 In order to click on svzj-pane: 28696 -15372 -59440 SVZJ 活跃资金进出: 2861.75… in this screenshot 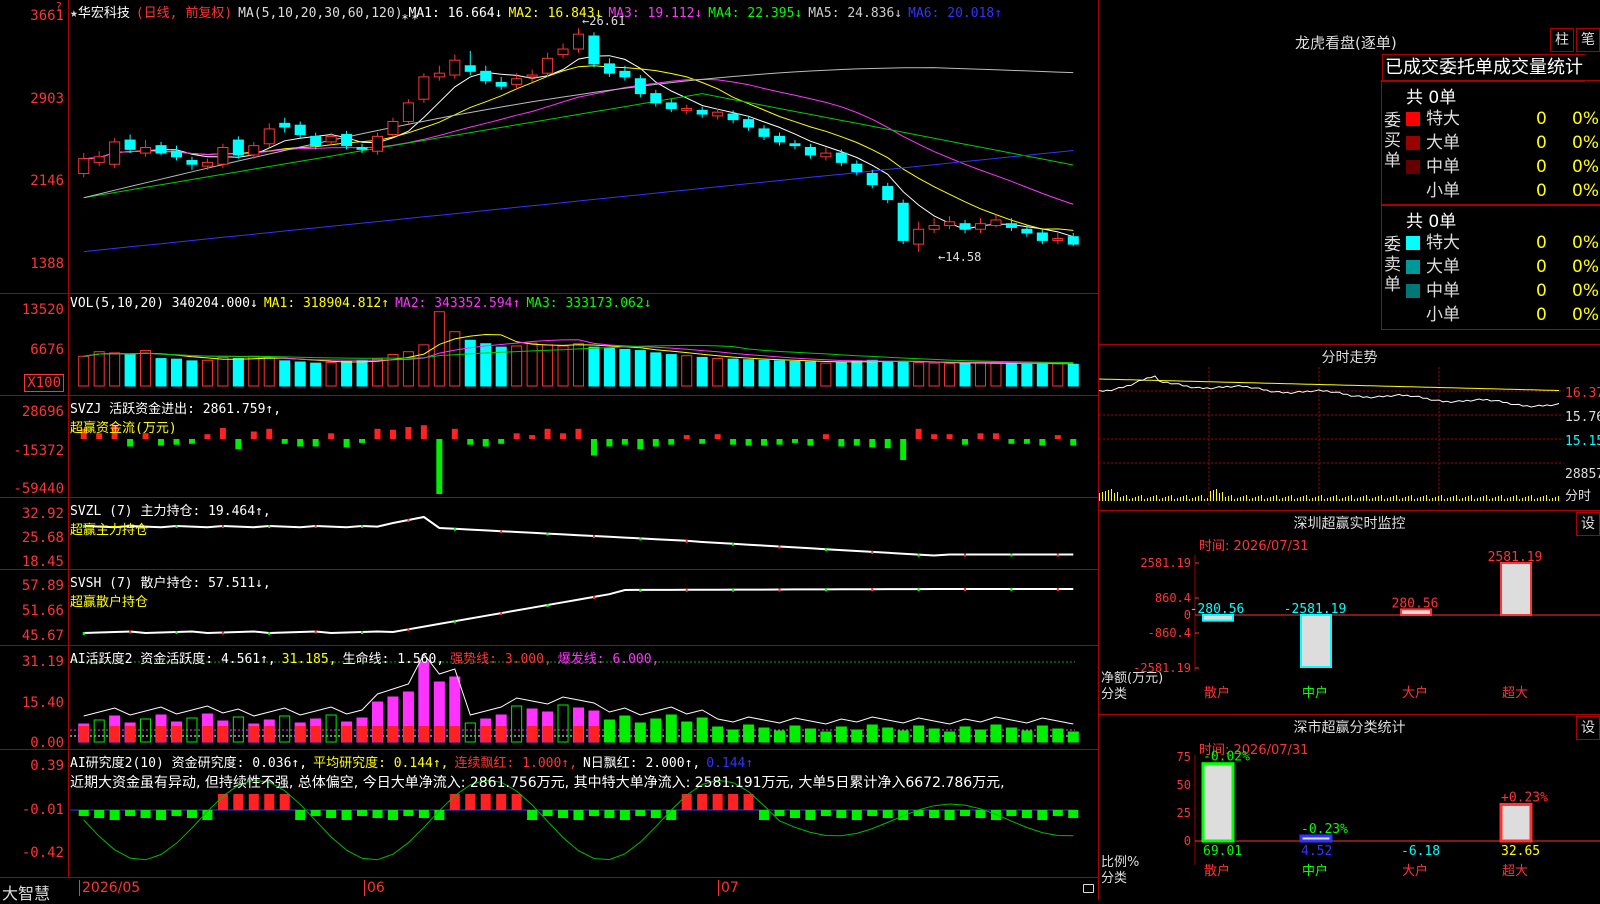, I will do `click(549, 446)`.